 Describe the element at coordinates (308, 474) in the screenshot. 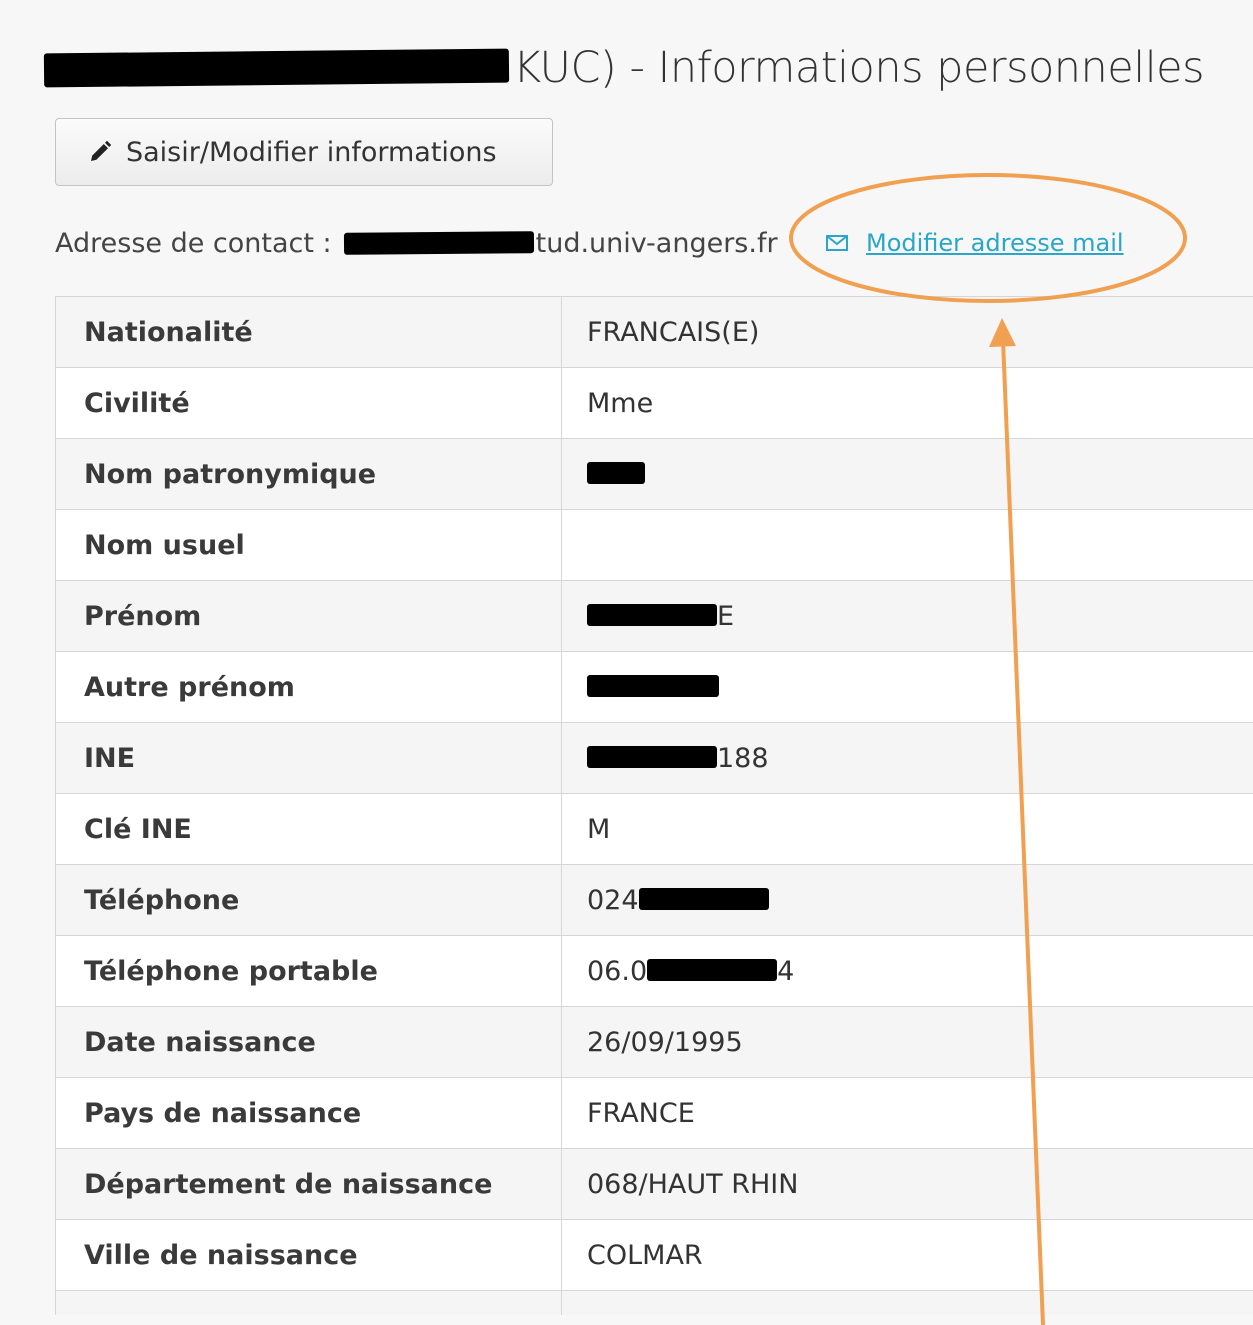

I see `row-label-nom-patronymique: Nom patronymique` at that location.